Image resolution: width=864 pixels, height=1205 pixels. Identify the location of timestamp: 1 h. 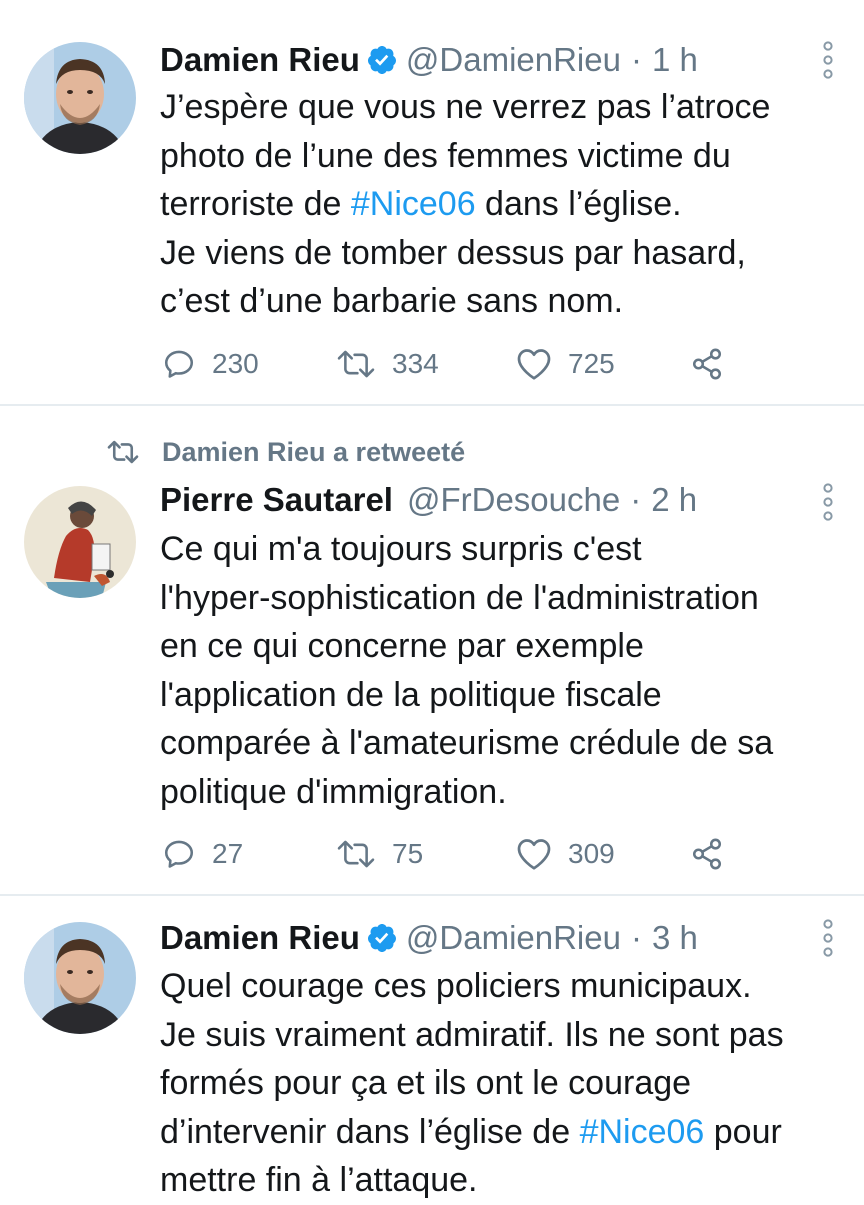
(675, 60).